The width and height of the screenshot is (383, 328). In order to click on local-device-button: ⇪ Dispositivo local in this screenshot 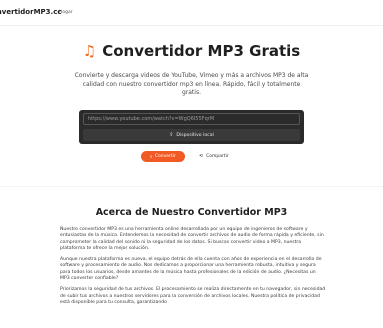, I will do `click(191, 135)`.